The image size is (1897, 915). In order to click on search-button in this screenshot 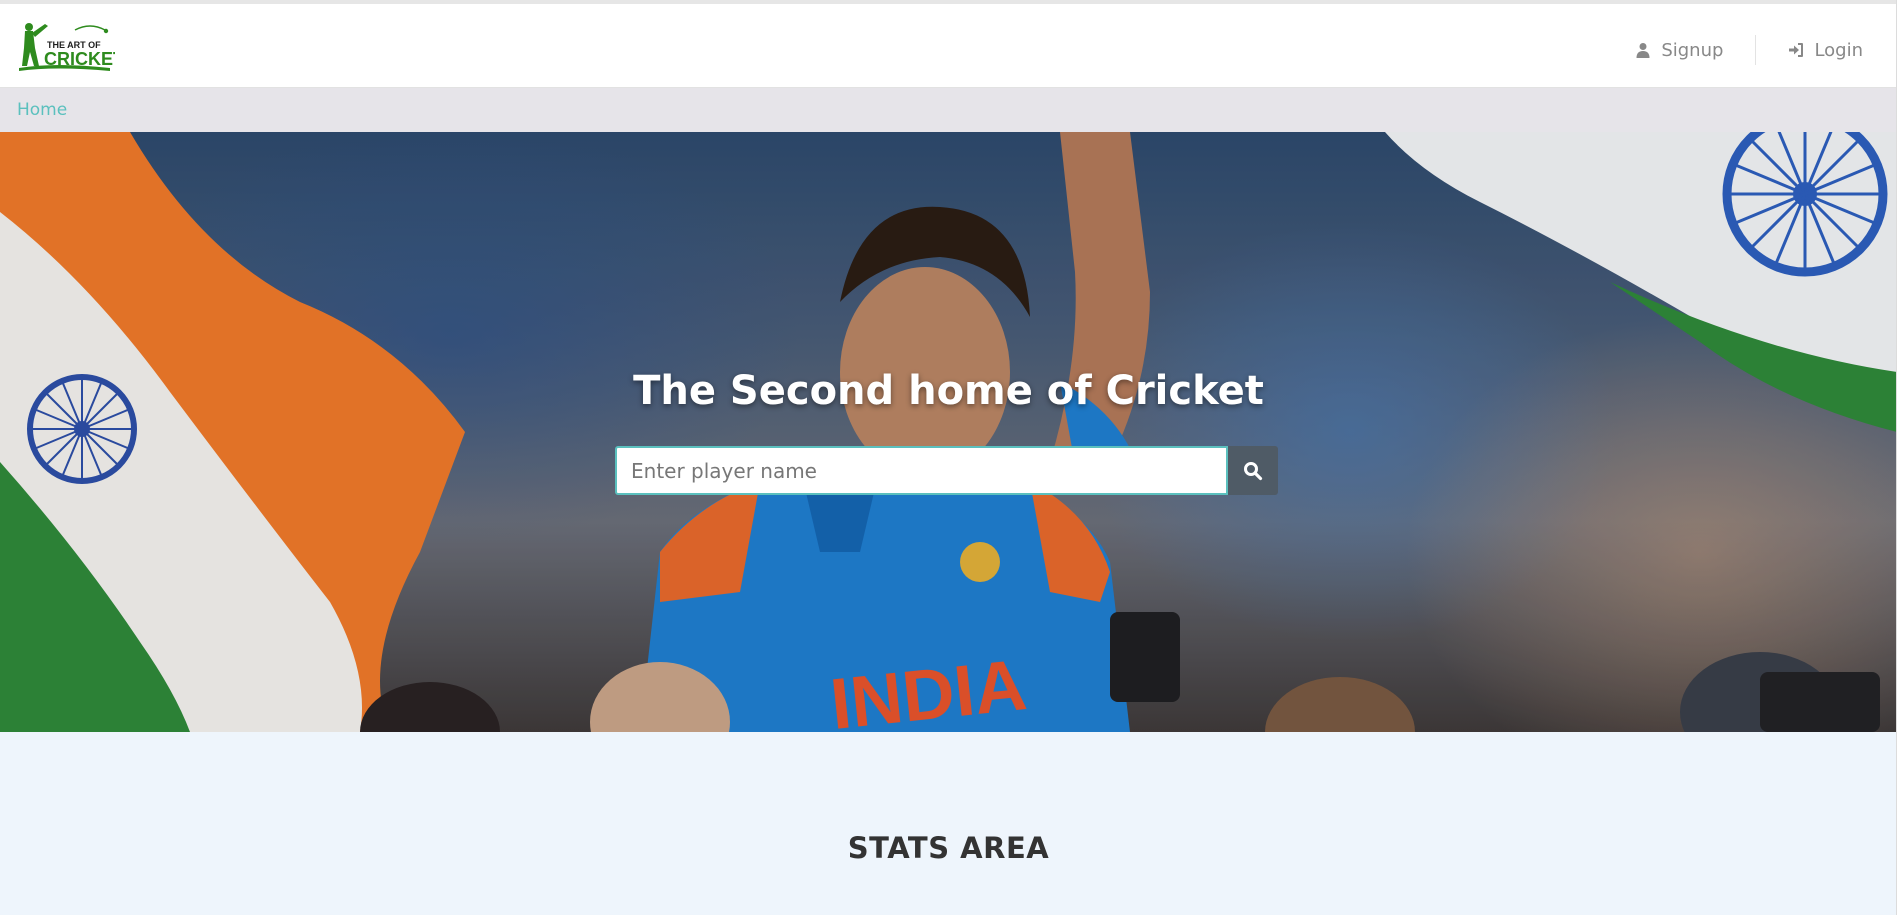, I will do `click(1253, 470)`.